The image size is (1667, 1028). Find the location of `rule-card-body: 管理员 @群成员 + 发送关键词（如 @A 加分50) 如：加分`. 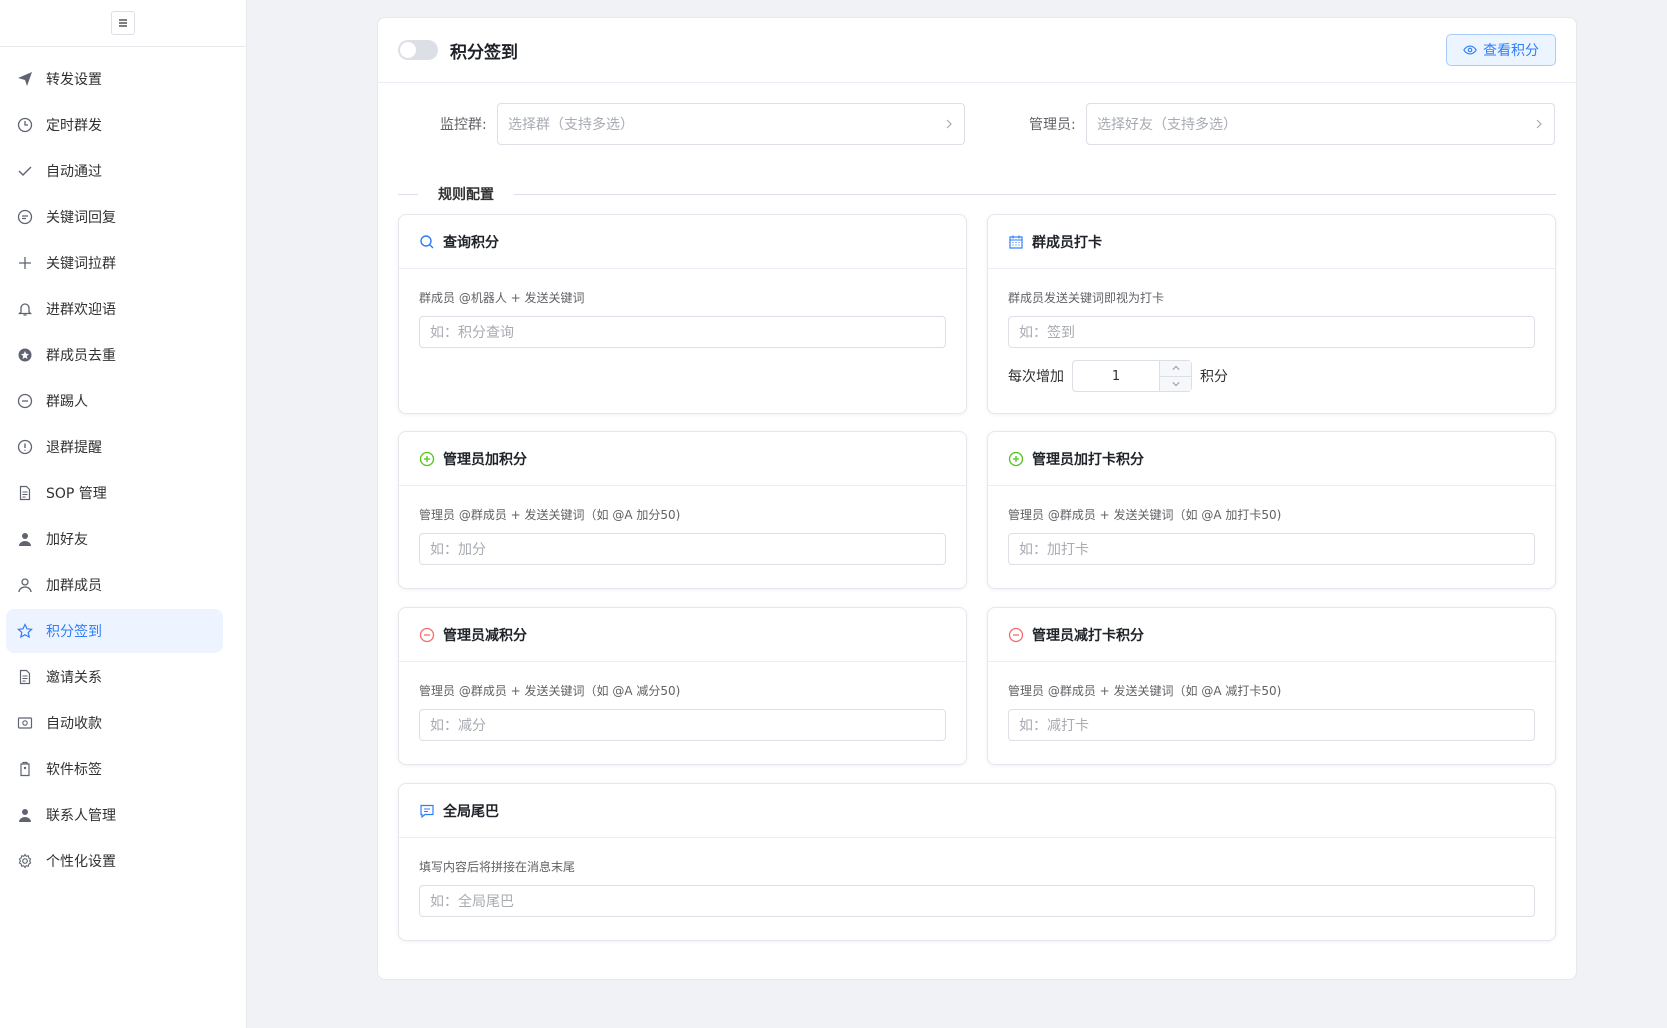

rule-card-body: 管理员 @群成员 + 发送关键词（如 @A 加分50) 如：加分 is located at coordinates (682, 525).